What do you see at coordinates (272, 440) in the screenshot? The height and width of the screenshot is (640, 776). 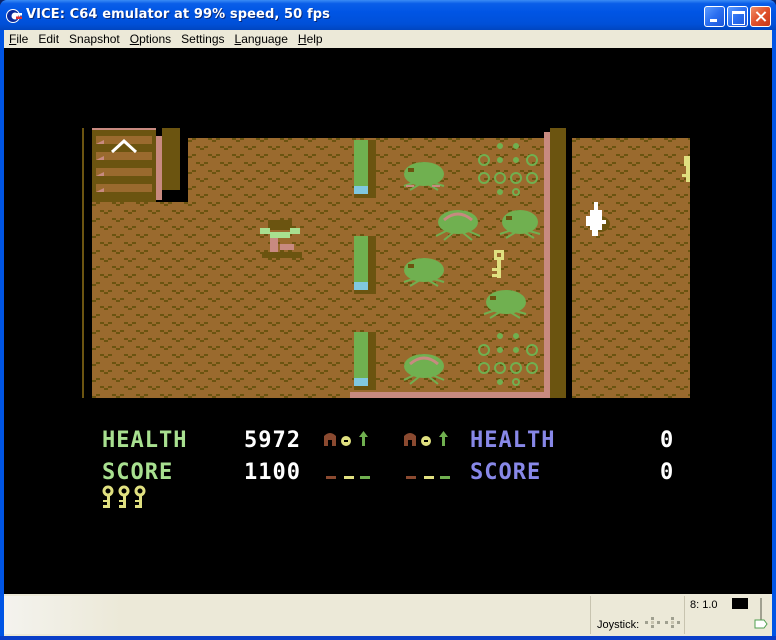 I see `p1-health-value: 5972` at bounding box center [272, 440].